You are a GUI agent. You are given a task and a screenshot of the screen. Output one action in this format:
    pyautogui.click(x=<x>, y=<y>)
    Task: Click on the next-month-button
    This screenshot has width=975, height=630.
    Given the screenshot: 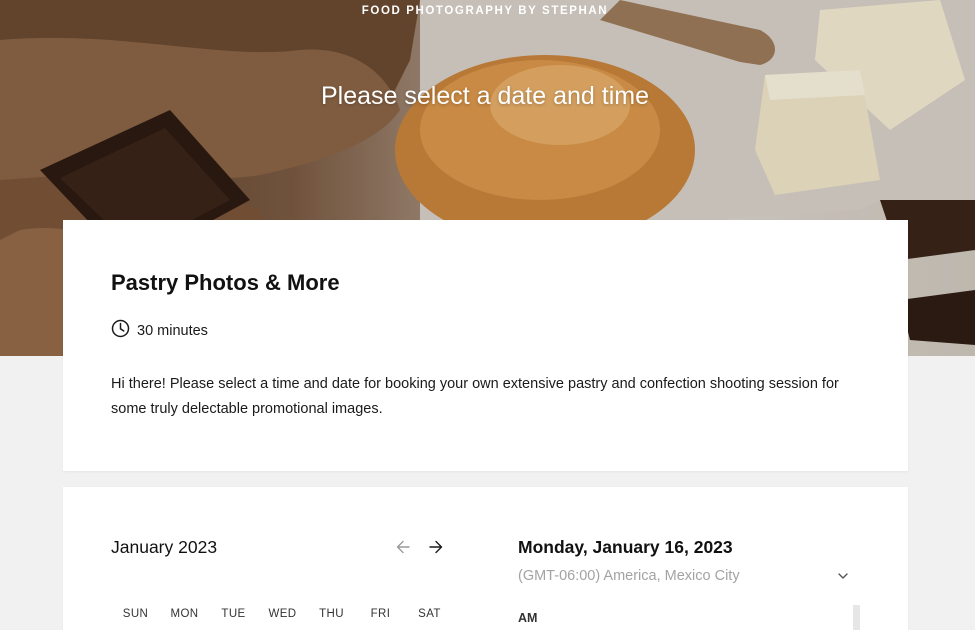 What is the action you would take?
    pyautogui.click(x=436, y=547)
    